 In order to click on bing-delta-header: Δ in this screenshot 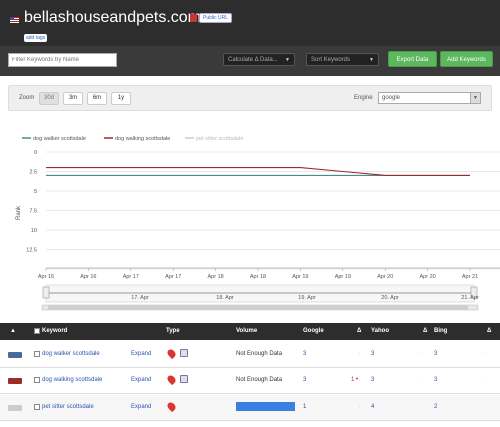, I will do `click(489, 331)`.